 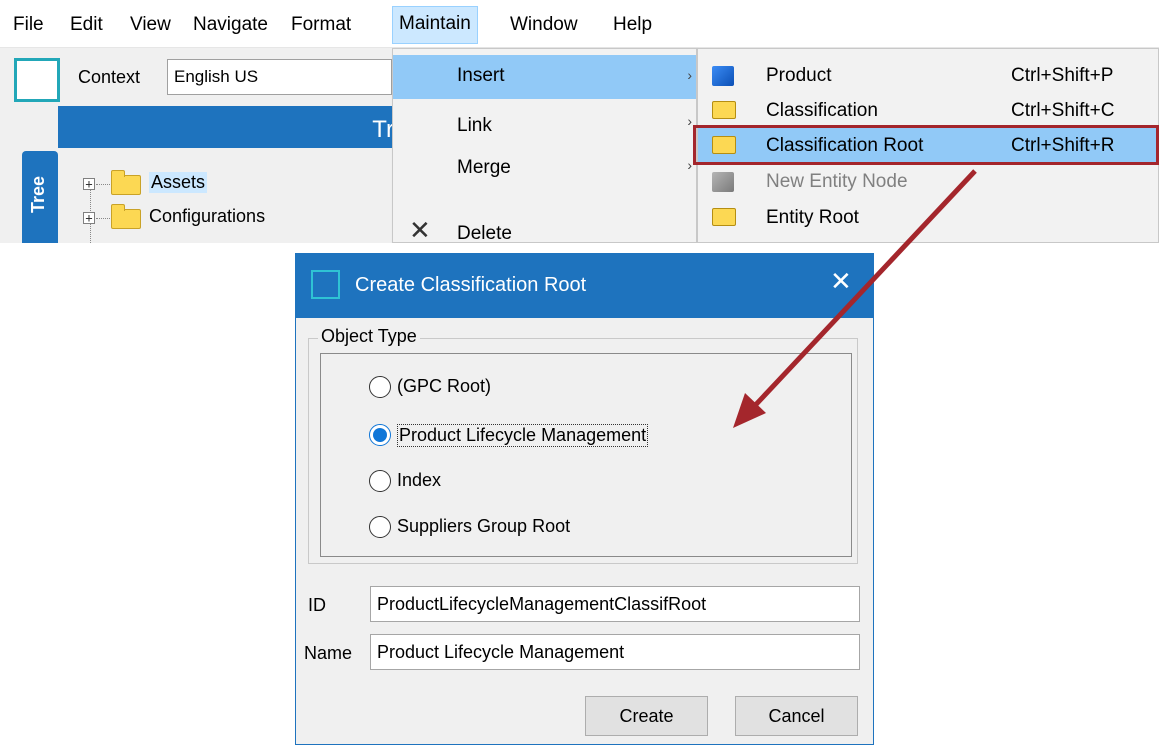 I want to click on annotation-arrow, so click(x=855, y=298).